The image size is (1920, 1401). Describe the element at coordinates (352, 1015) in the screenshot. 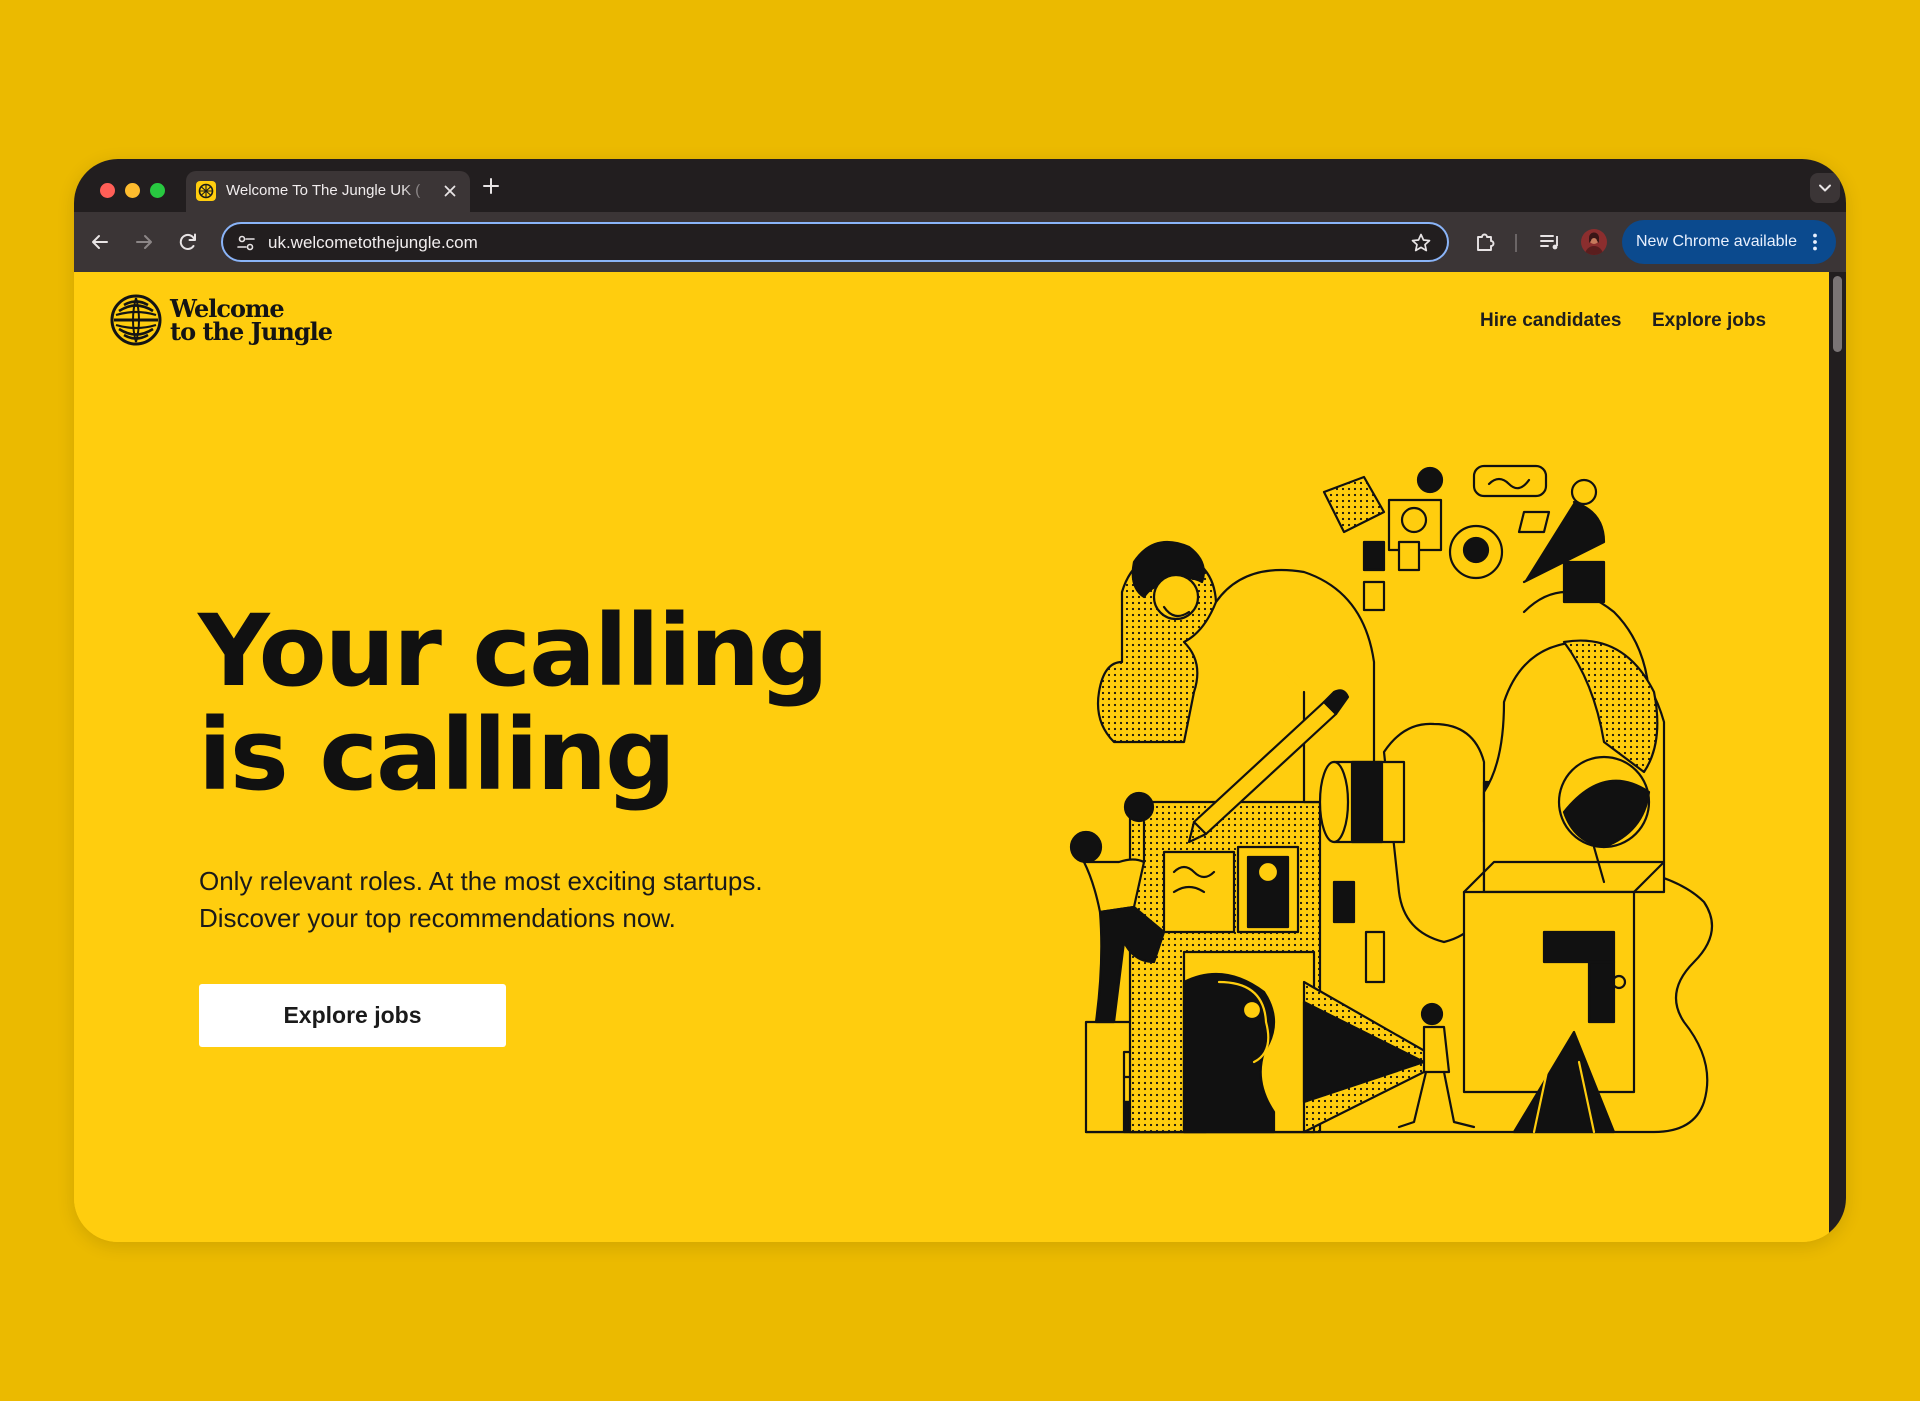

I see `explore-jobs-button: Explore jobs` at that location.